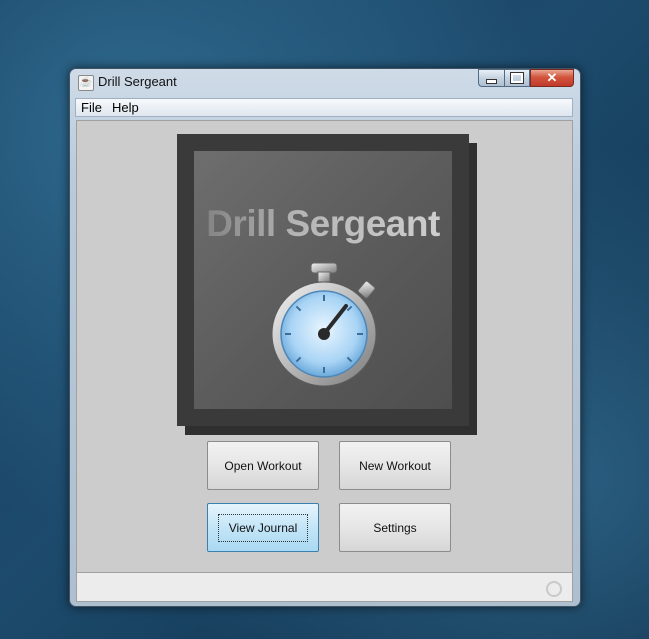  Describe the element at coordinates (324, 587) in the screenshot. I see `status-bar` at that location.